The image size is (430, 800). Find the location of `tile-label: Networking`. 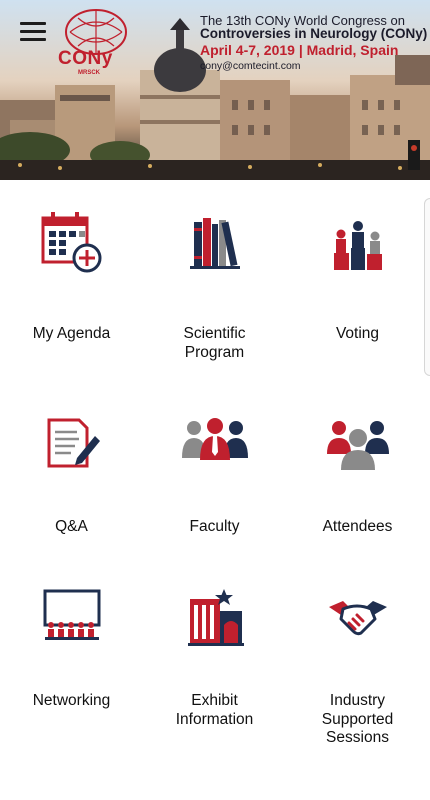

tile-label: Networking is located at coordinates (71, 700).